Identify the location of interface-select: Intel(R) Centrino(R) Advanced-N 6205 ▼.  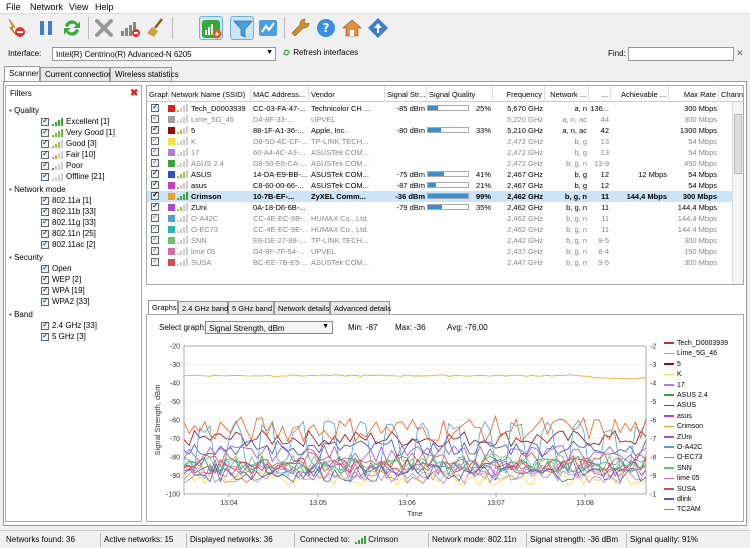
(164, 54).